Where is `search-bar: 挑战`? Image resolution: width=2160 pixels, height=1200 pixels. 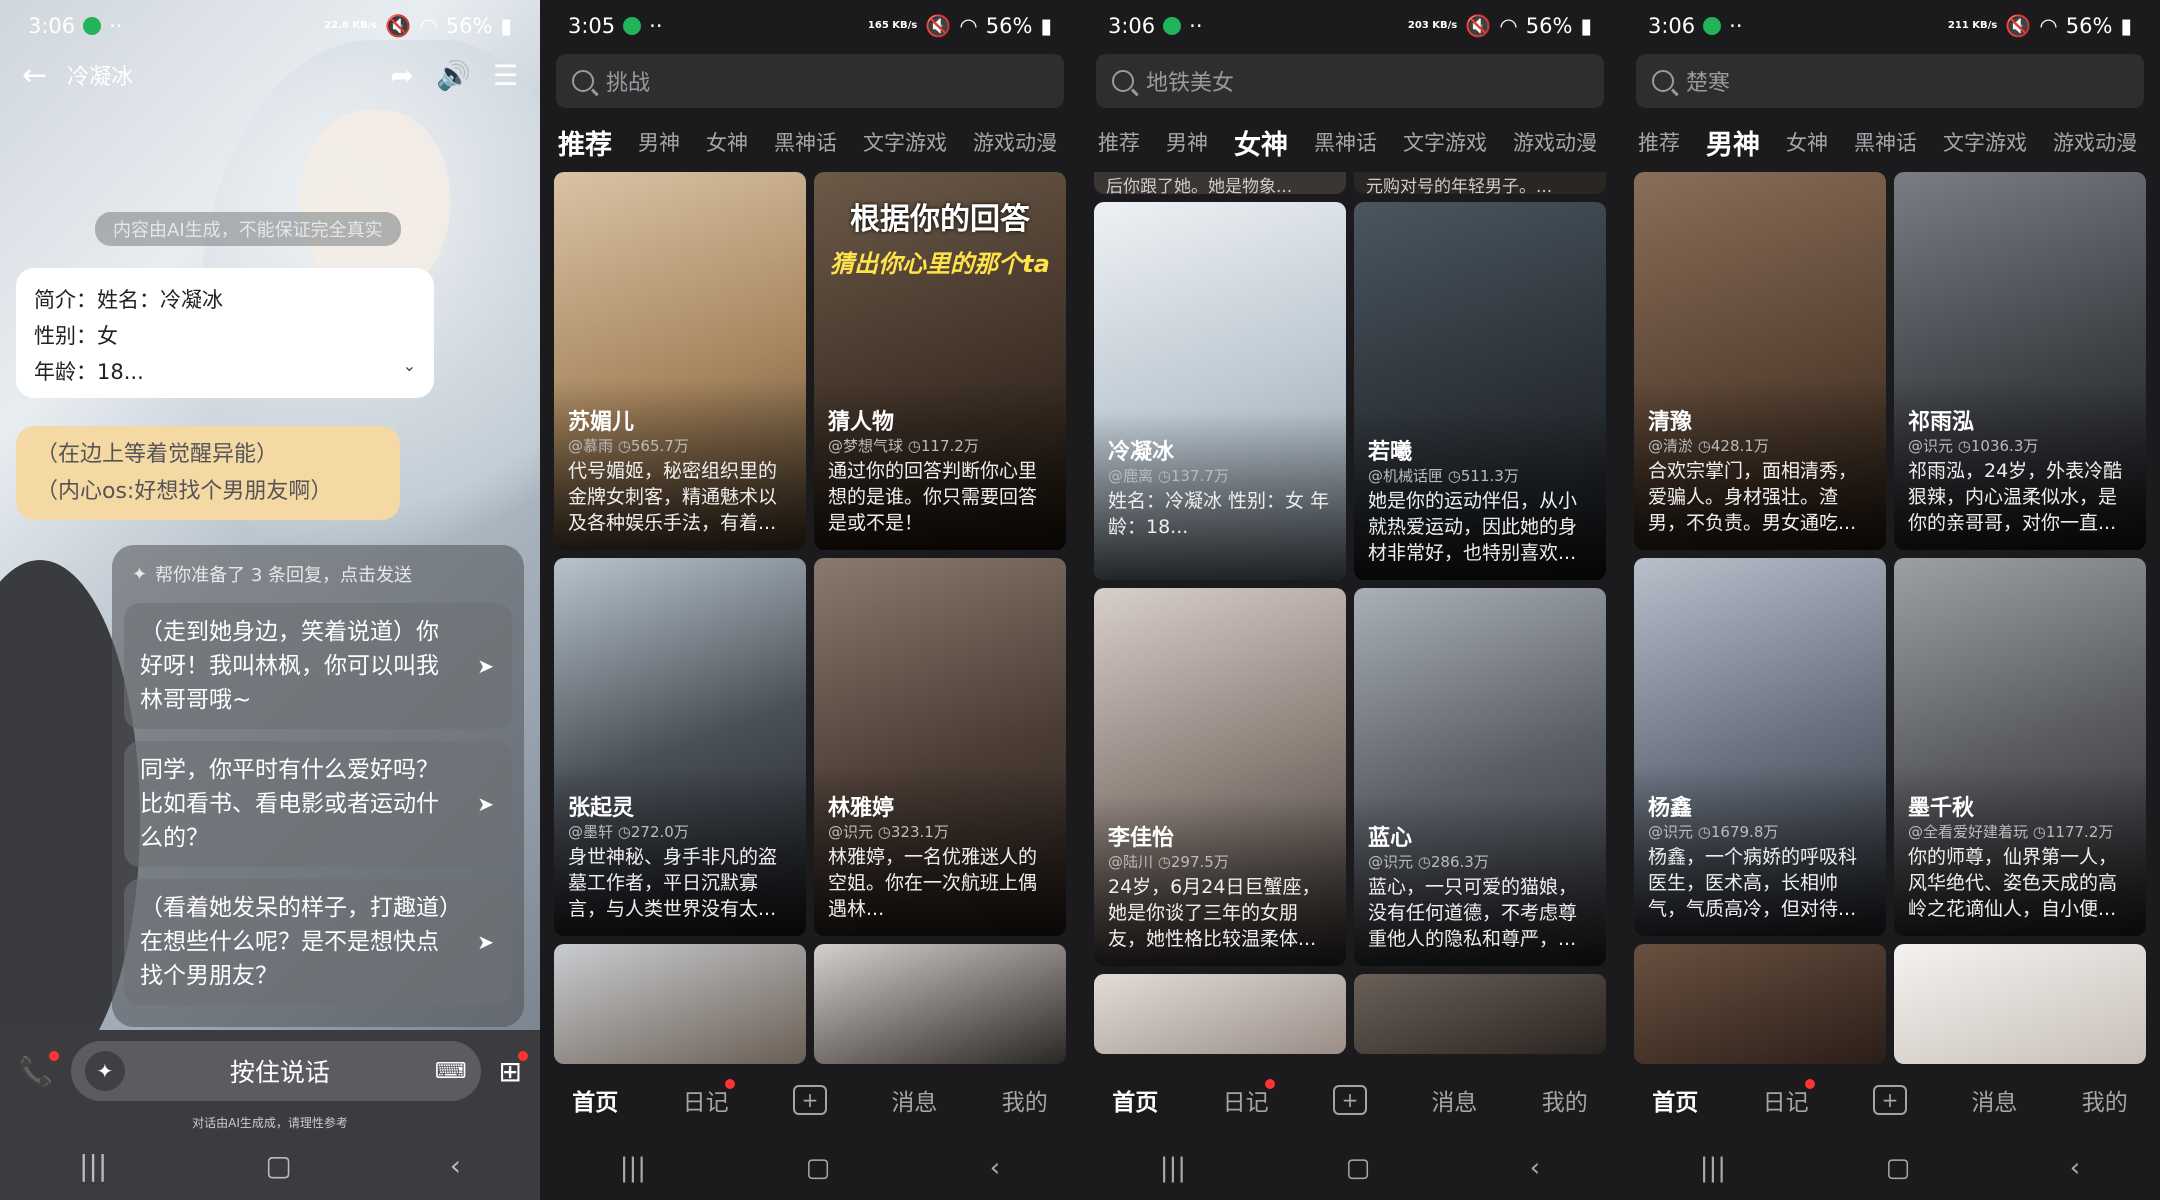 search-bar: 挑战 is located at coordinates (810, 81).